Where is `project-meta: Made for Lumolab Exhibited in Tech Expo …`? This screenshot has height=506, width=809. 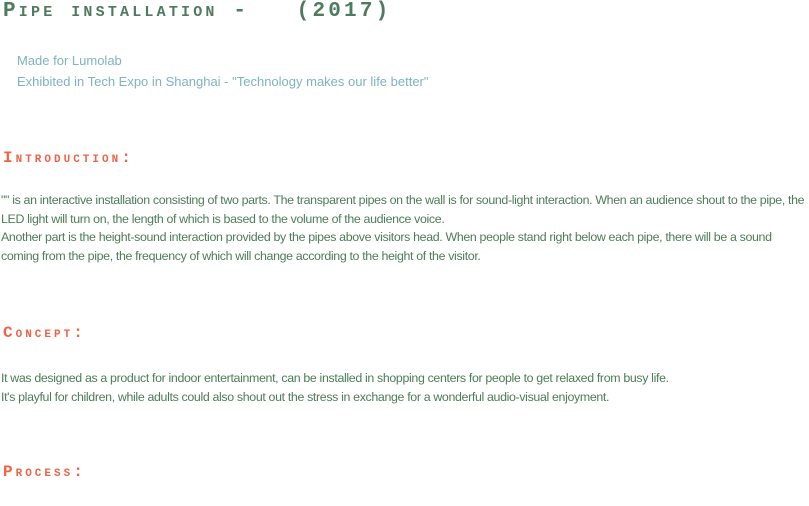 project-meta: Made for Lumolab Exhibited in Tech Expo … is located at coordinates (223, 71).